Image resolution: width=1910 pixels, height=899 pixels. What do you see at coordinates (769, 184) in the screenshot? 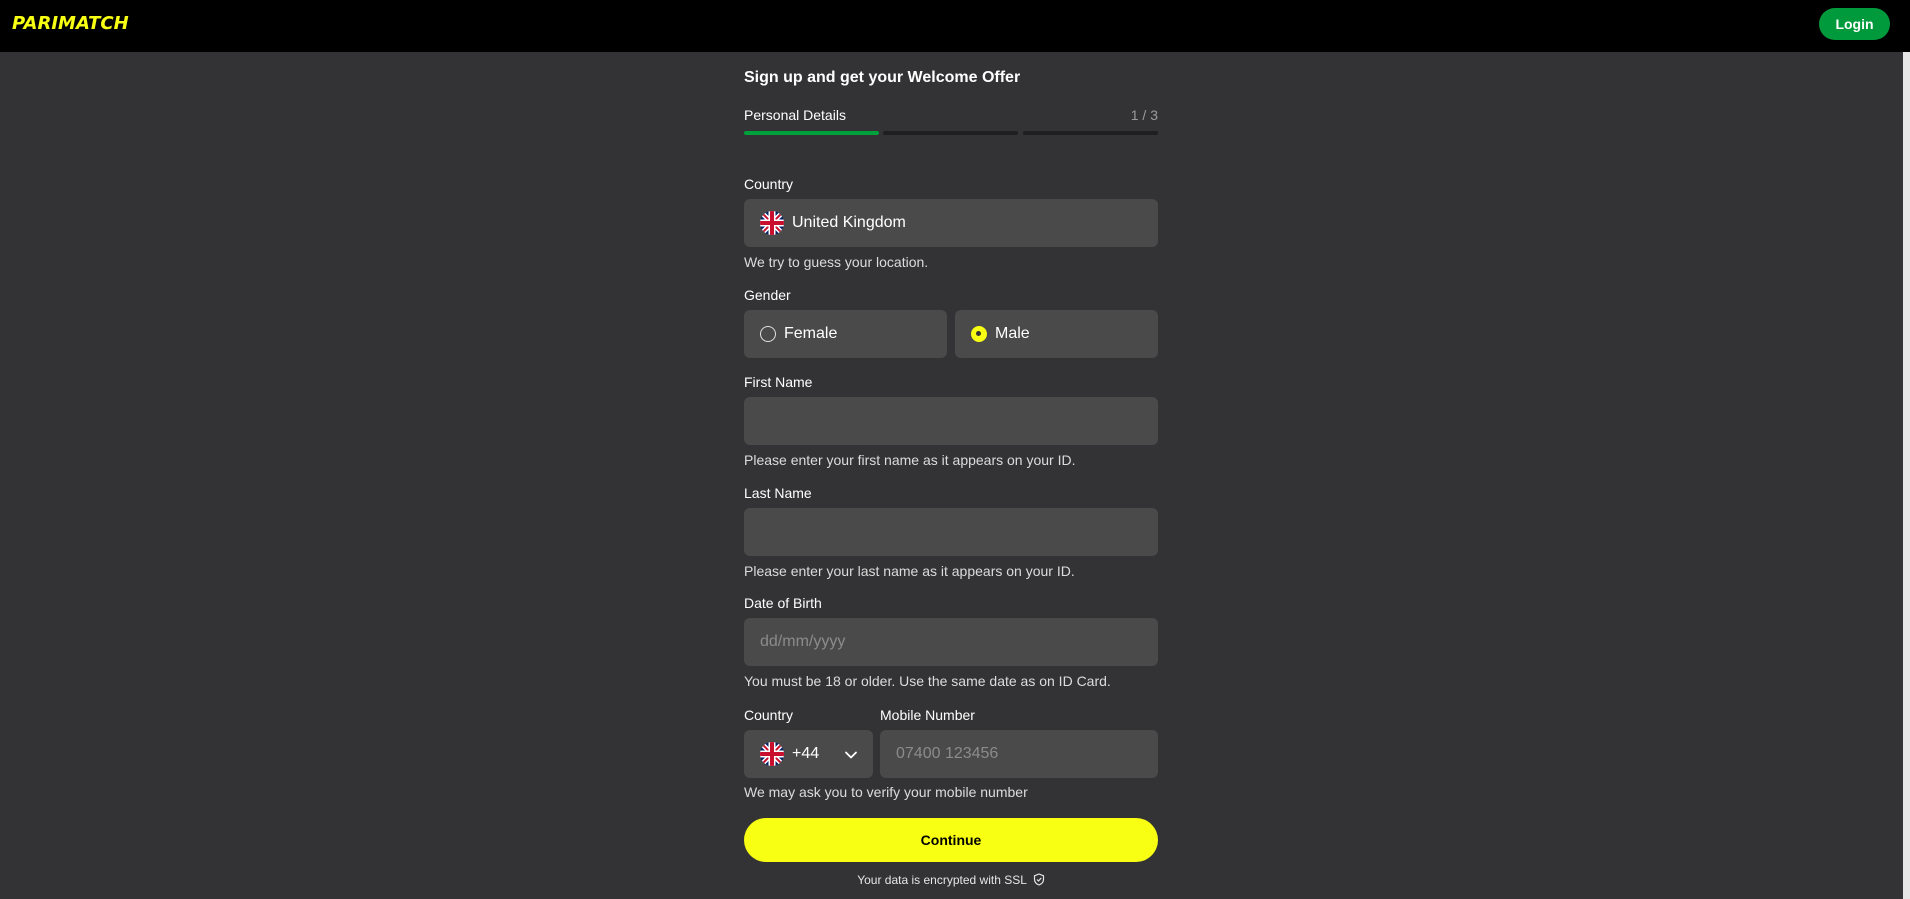
I see `country-label: Country` at bounding box center [769, 184].